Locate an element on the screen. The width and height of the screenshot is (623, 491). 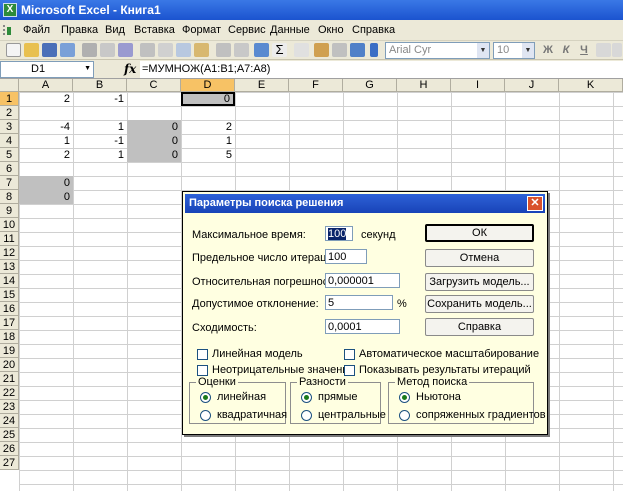
menu-view: Вид is located at coordinates (115, 30).